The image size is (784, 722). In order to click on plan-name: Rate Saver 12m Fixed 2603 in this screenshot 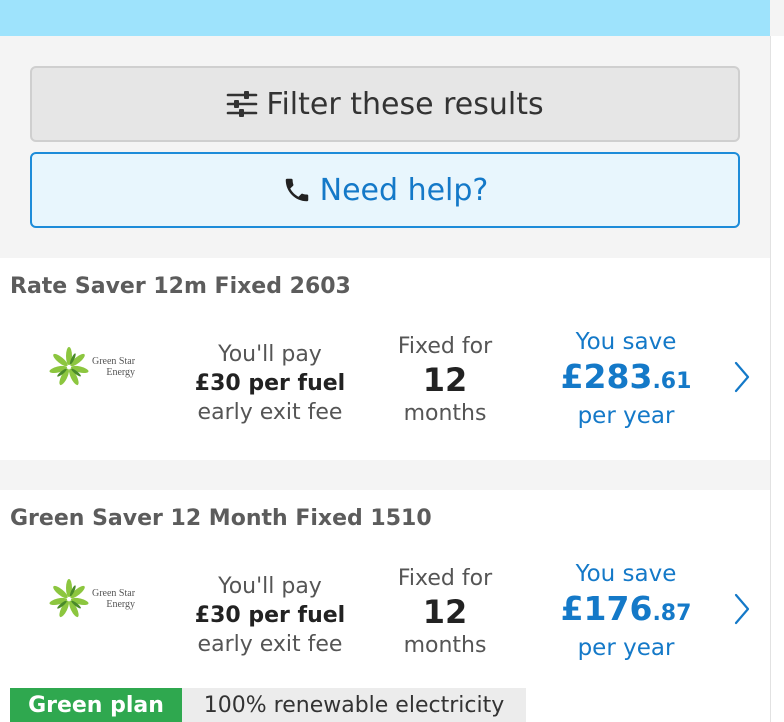, I will do `click(180, 286)`.